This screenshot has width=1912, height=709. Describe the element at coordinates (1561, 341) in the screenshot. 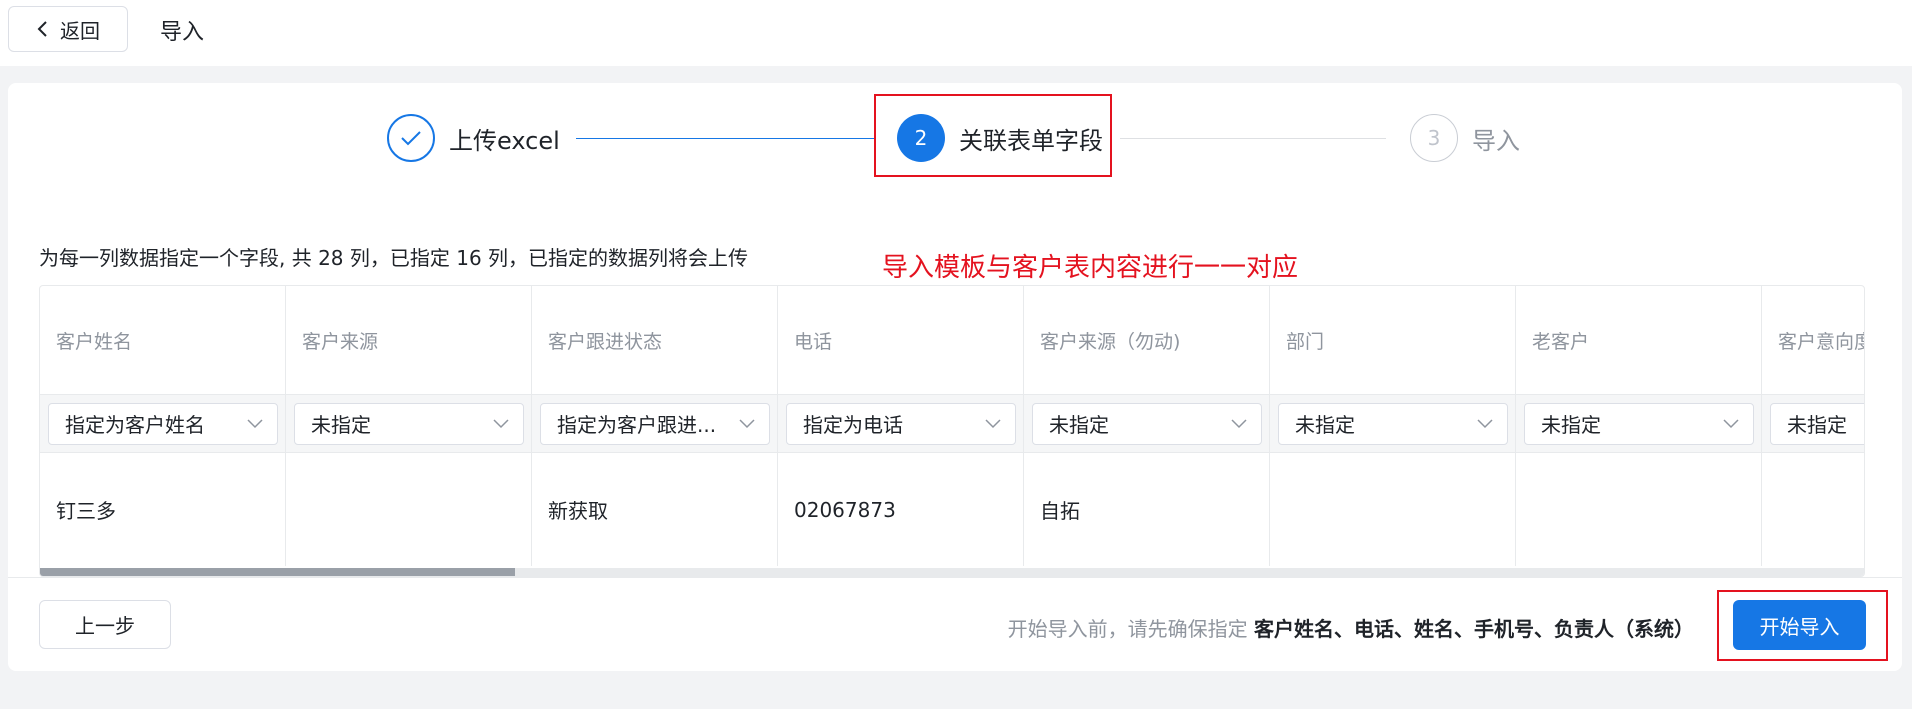

I see `column-header: 老客户` at that location.